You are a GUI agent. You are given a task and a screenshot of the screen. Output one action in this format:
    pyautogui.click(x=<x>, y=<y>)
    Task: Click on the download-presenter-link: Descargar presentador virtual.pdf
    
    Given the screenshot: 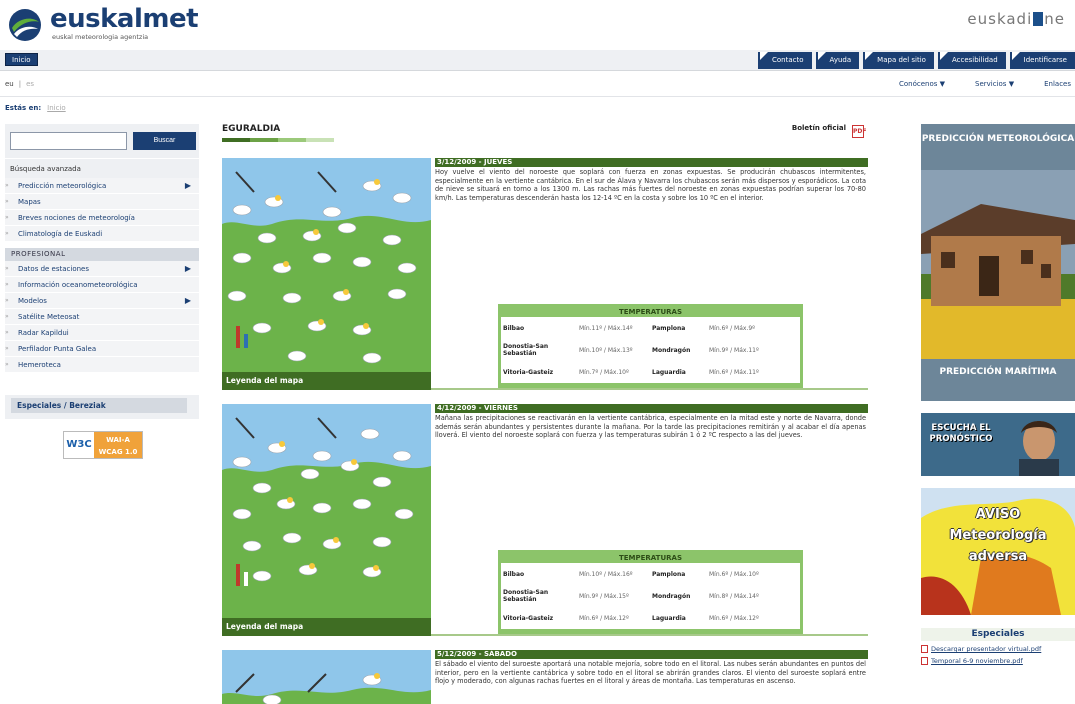 What is the action you would take?
    pyautogui.click(x=998, y=649)
    